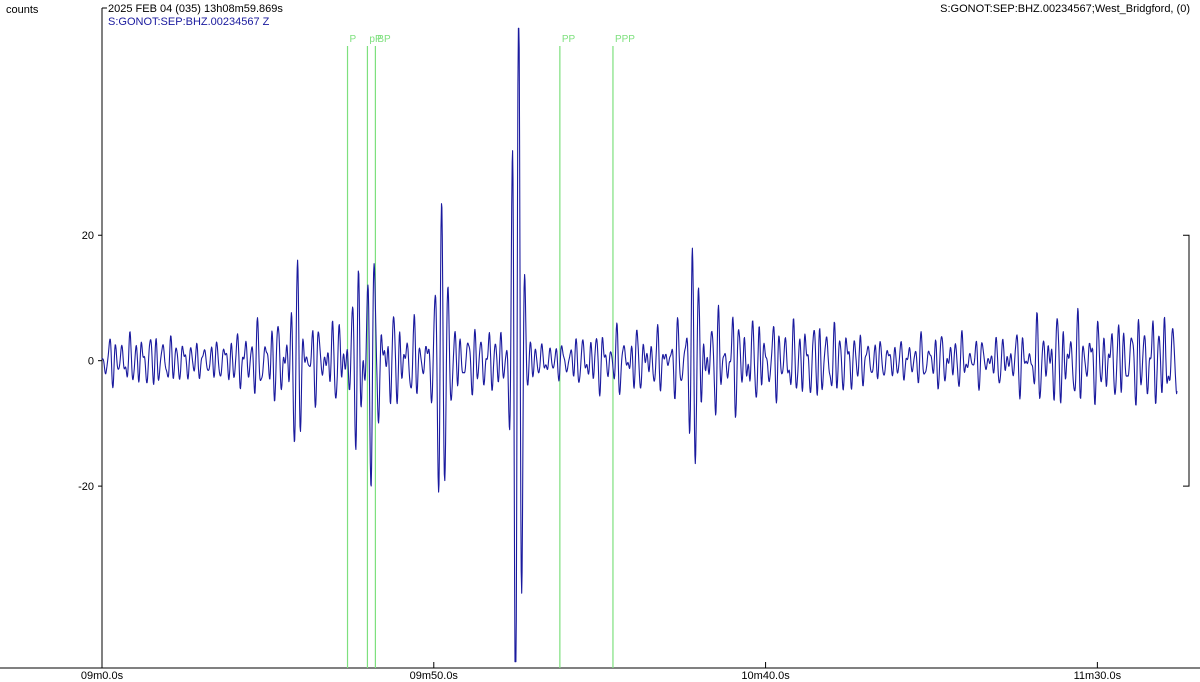 The width and height of the screenshot is (1200, 682). Describe the element at coordinates (1098, 676) in the screenshot. I see `x-tick-label: 11m30.0s` at that location.